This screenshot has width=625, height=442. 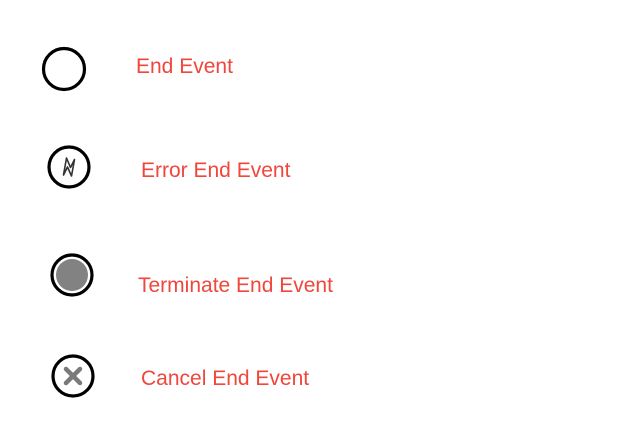 I want to click on error-end-event-icon, so click(x=69, y=167).